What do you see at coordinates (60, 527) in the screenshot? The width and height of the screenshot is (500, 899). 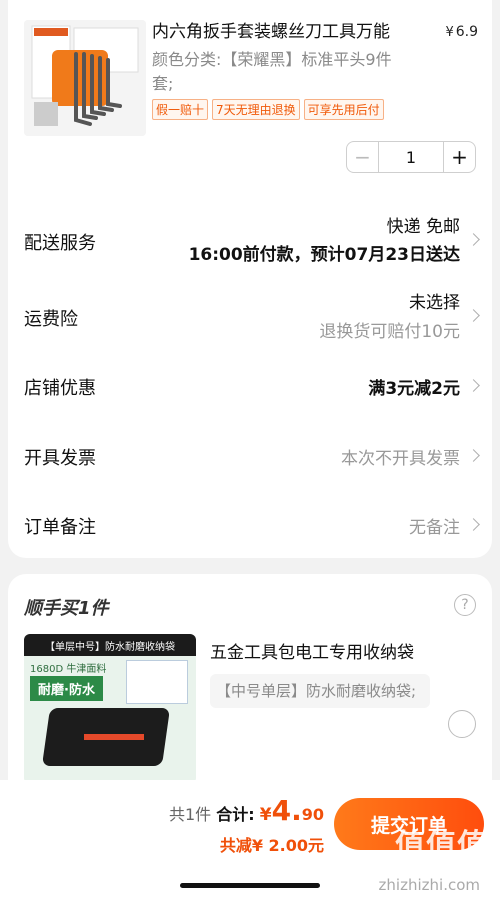 I see `order-note-label: 订单备注` at bounding box center [60, 527].